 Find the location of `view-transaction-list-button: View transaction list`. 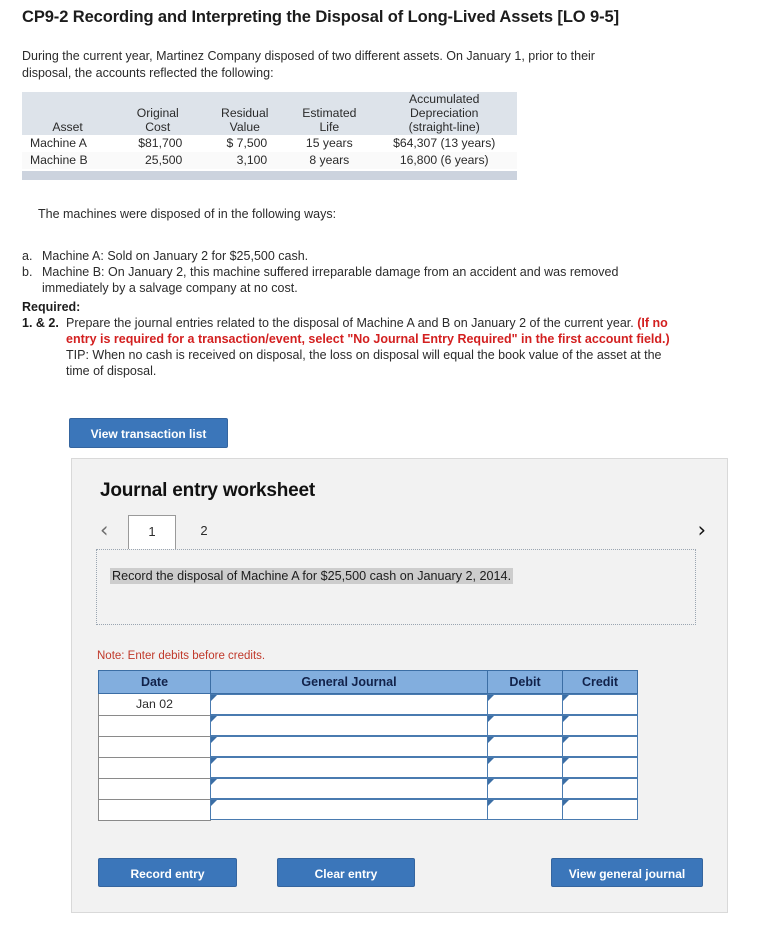

view-transaction-list-button: View transaction list is located at coordinates (148, 433).